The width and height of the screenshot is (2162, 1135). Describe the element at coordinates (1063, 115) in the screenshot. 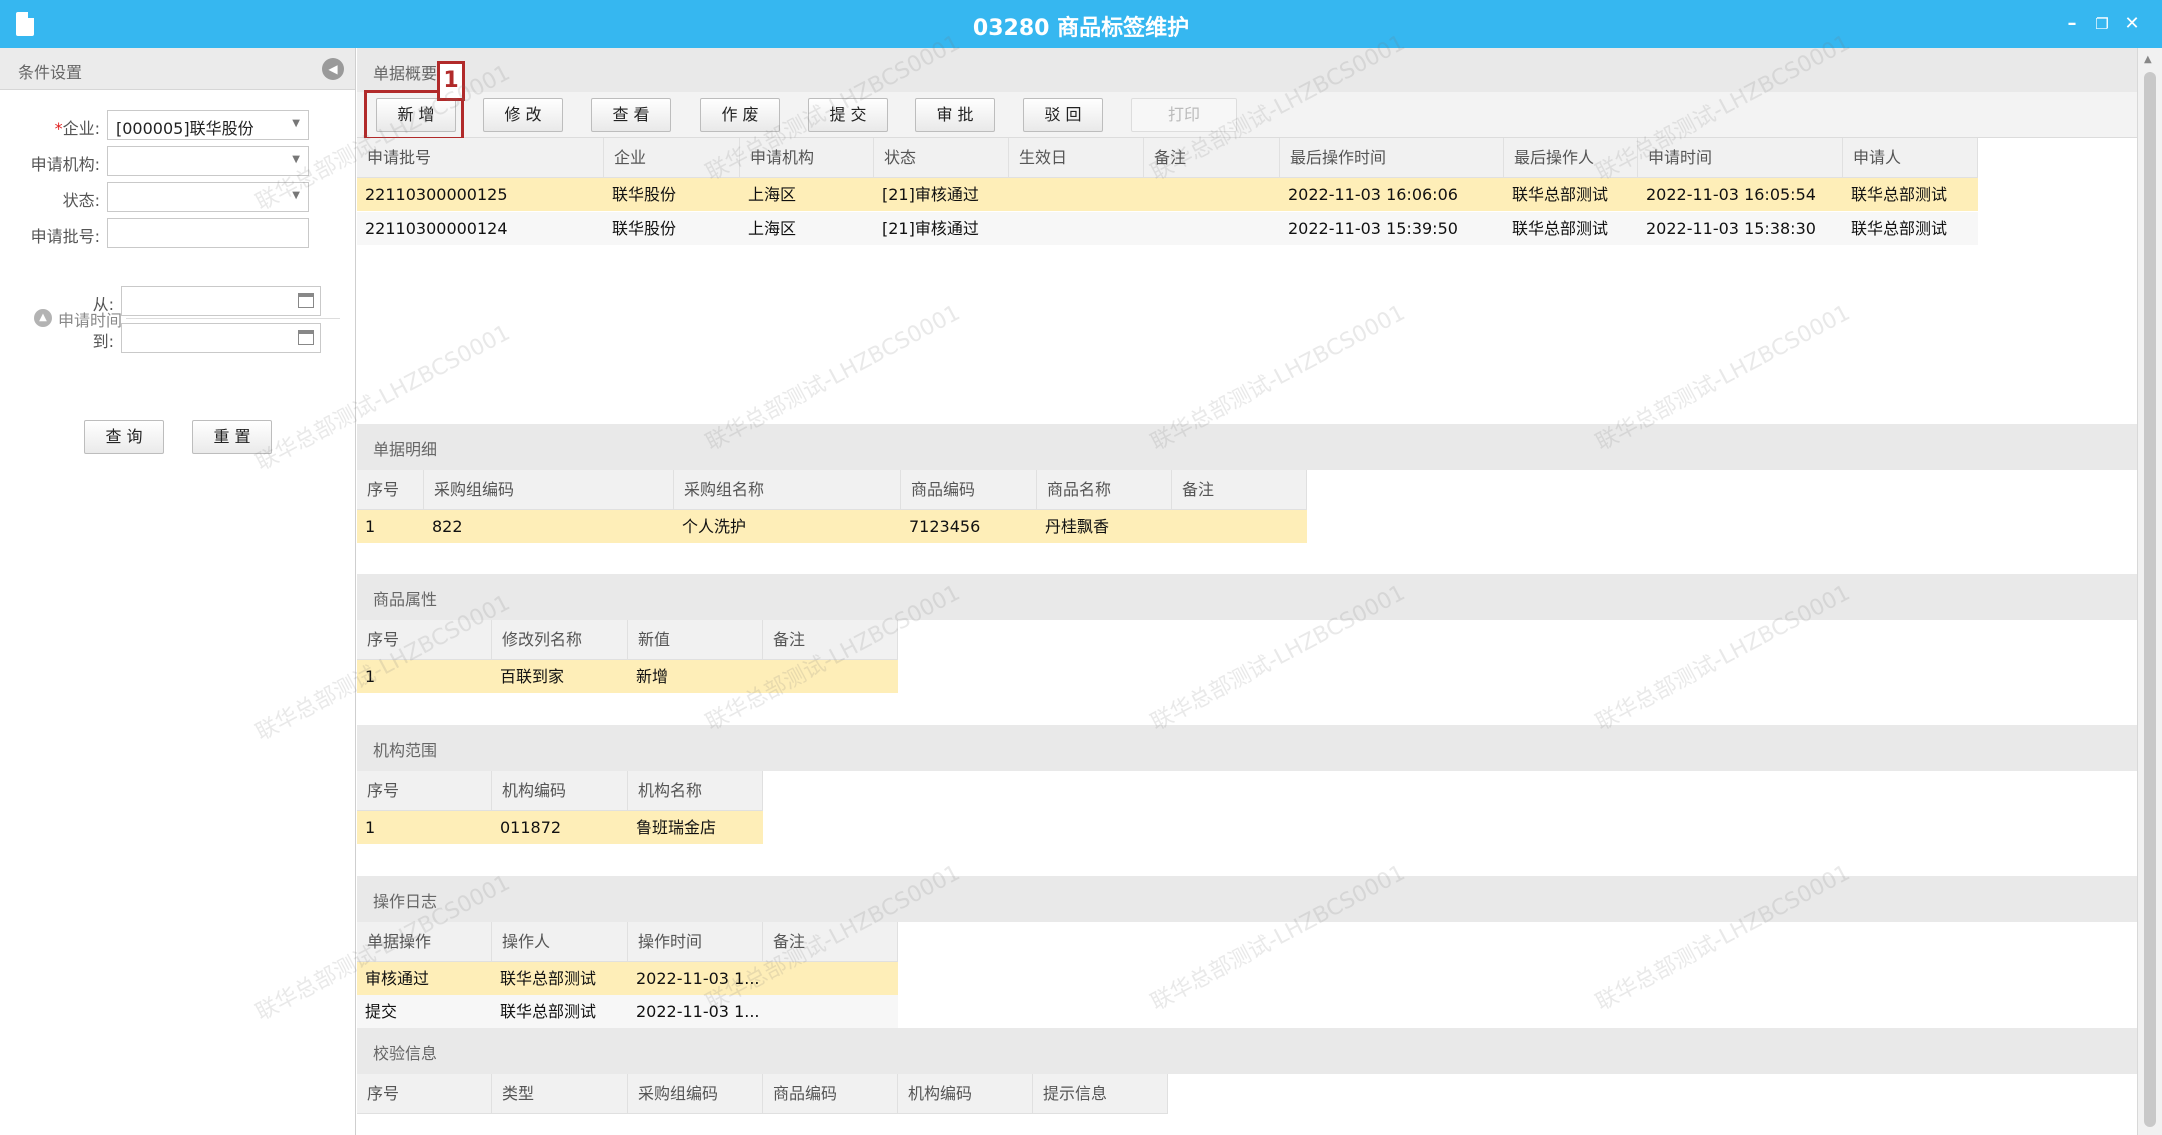

I see `reject-button: 驳 回` at that location.